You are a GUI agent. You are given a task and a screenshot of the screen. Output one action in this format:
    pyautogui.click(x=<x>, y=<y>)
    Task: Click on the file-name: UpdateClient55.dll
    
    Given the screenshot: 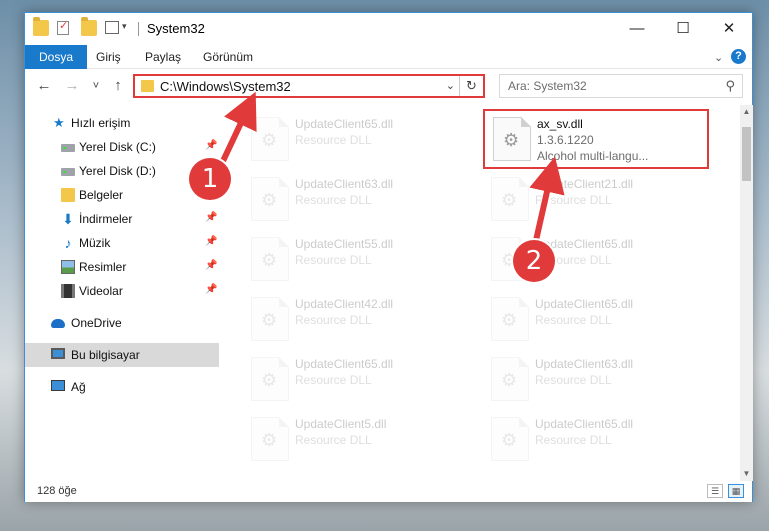 What is the action you would take?
    pyautogui.click(x=344, y=244)
    